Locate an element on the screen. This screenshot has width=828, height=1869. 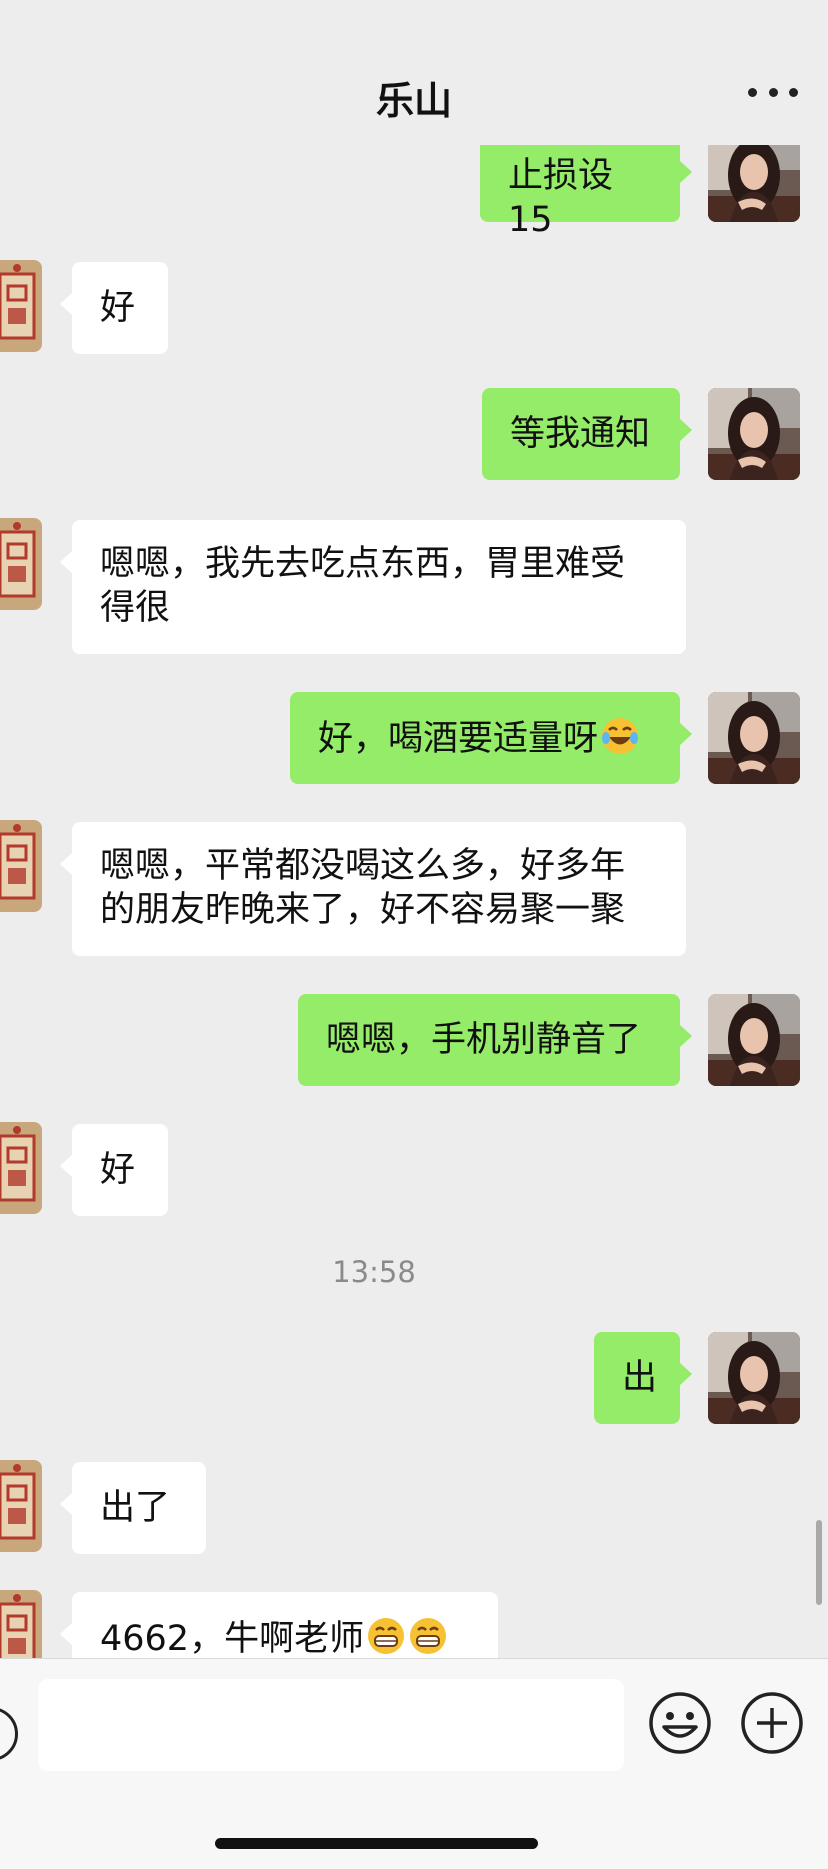
chat-title: 乐山 is located at coordinates (413, 101).